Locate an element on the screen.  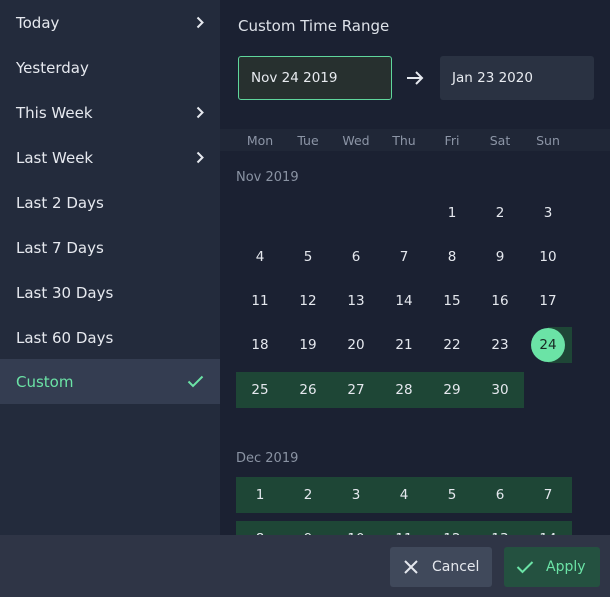
dialog-footer: Cancel Apply is located at coordinates (305, 566).